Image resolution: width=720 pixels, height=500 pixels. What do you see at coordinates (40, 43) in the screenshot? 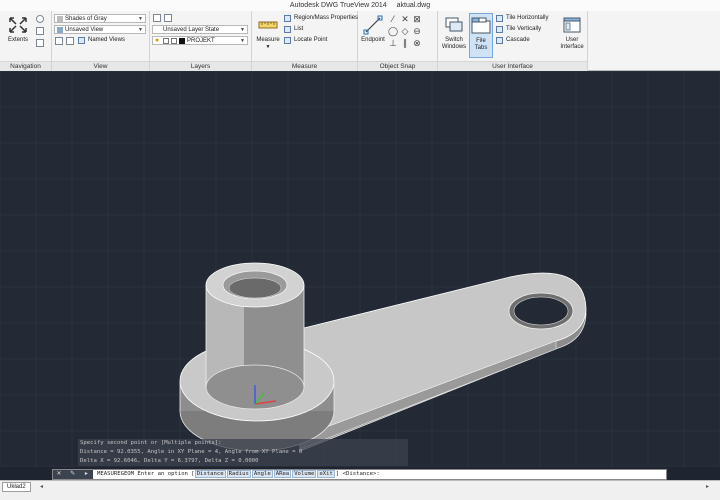
I see `zoom-icon` at bounding box center [40, 43].